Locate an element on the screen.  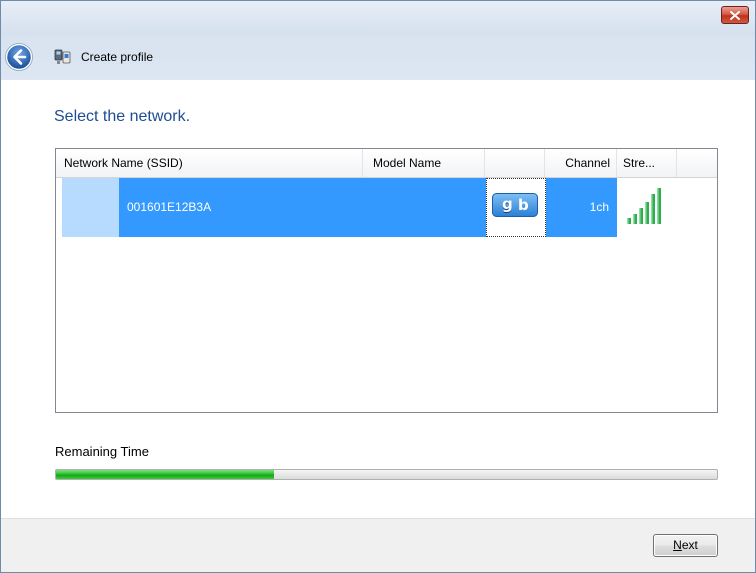
type-cell: g b g is located at coordinates (516, 207).